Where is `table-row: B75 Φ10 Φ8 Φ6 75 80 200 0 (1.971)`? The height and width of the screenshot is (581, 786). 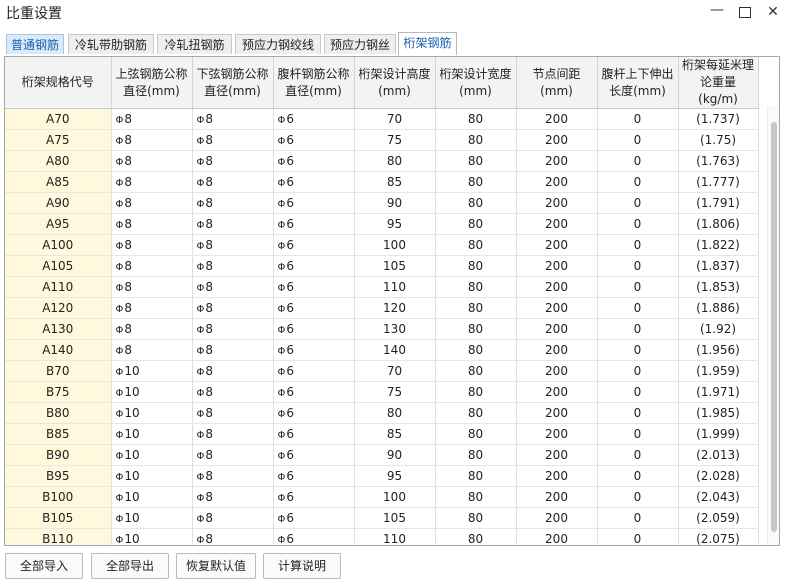 table-row: B75 Φ10 Φ8 Φ6 75 80 200 0 (1.971) is located at coordinates (382, 392).